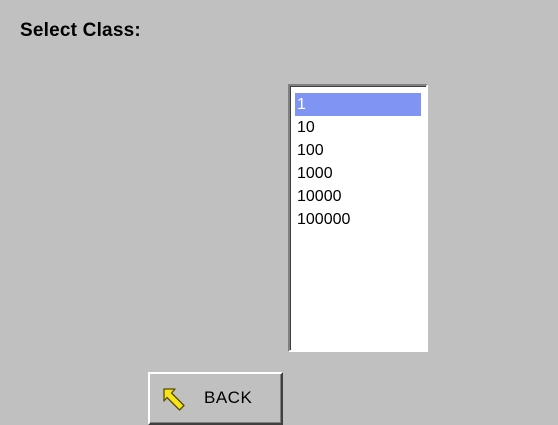 Image resolution: width=558 pixels, height=425 pixels. Describe the element at coordinates (80, 30) in the screenshot. I see `page-title: Select Class:` at that location.